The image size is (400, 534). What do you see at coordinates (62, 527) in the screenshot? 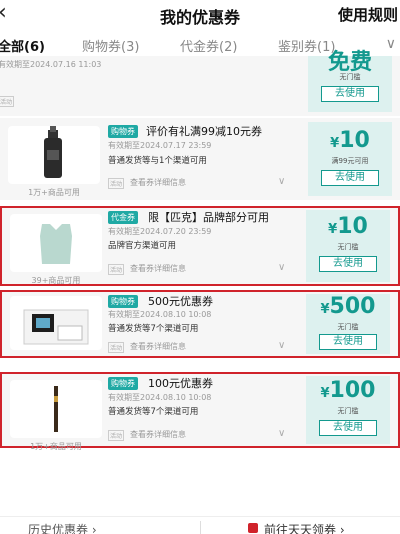
I see `history-coupons-link: 历史优惠券 ›` at bounding box center [62, 527].